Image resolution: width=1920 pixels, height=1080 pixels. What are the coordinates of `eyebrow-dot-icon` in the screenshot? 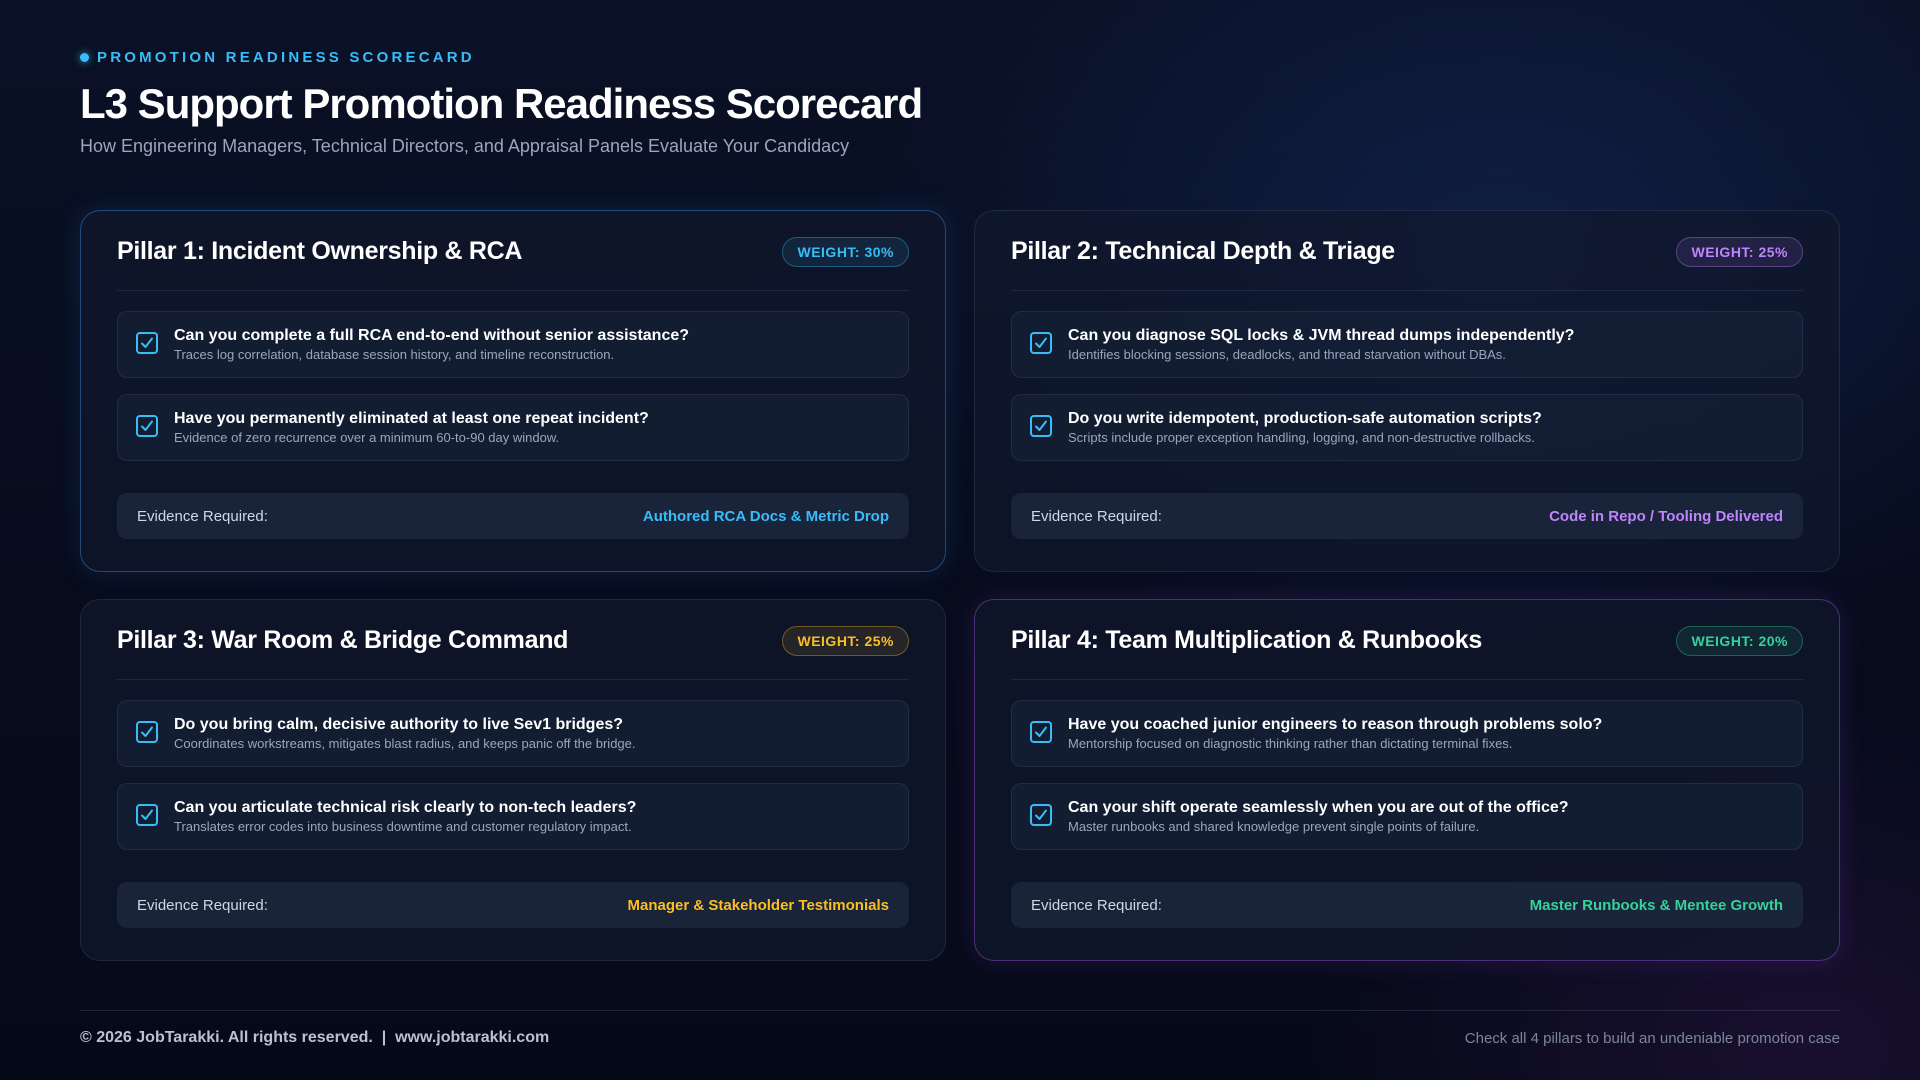 It's located at (84, 57).